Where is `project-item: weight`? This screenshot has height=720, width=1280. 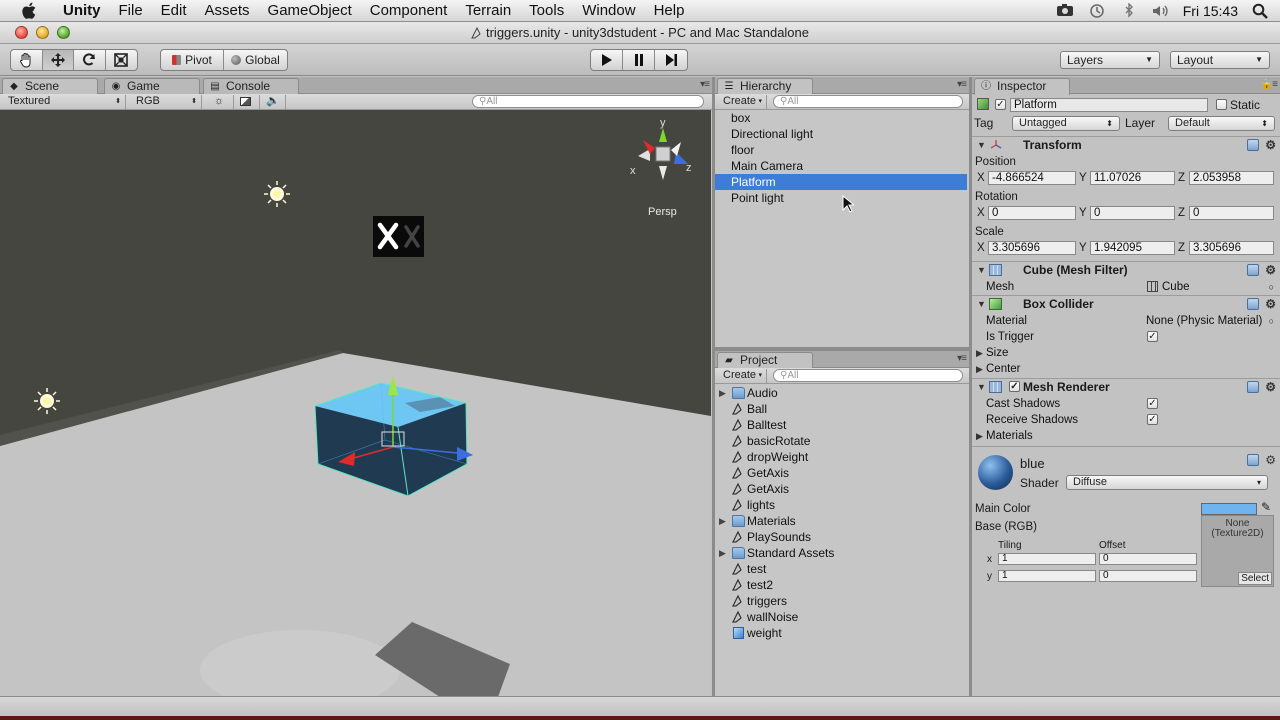 project-item: weight is located at coordinates (842, 633).